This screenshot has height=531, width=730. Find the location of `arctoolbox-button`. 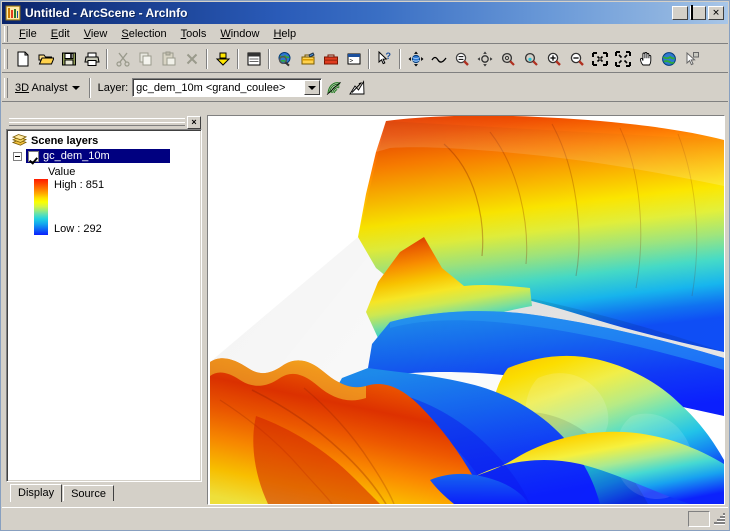

arctoolbox-button is located at coordinates (284, 59).